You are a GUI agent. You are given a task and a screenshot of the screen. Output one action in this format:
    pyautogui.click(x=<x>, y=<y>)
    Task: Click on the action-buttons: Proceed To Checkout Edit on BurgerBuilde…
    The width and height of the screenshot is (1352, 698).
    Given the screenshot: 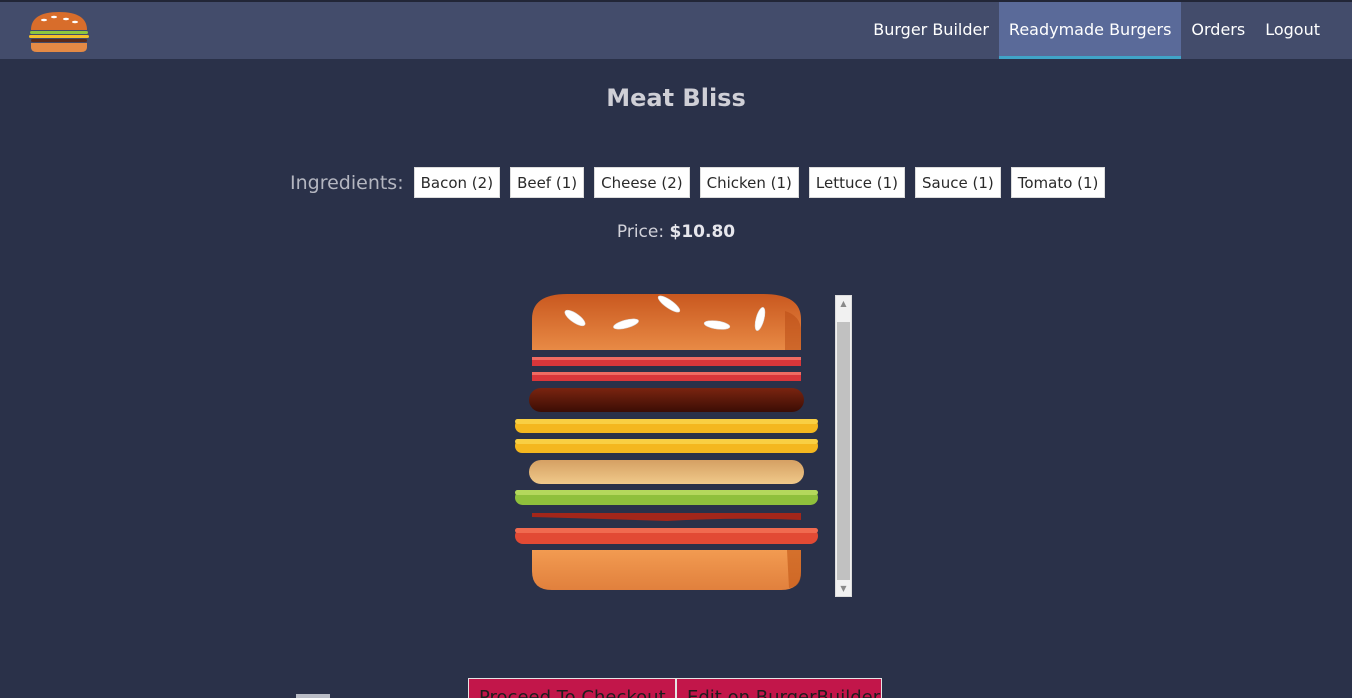 What is the action you would take?
    pyautogui.click(x=675, y=688)
    